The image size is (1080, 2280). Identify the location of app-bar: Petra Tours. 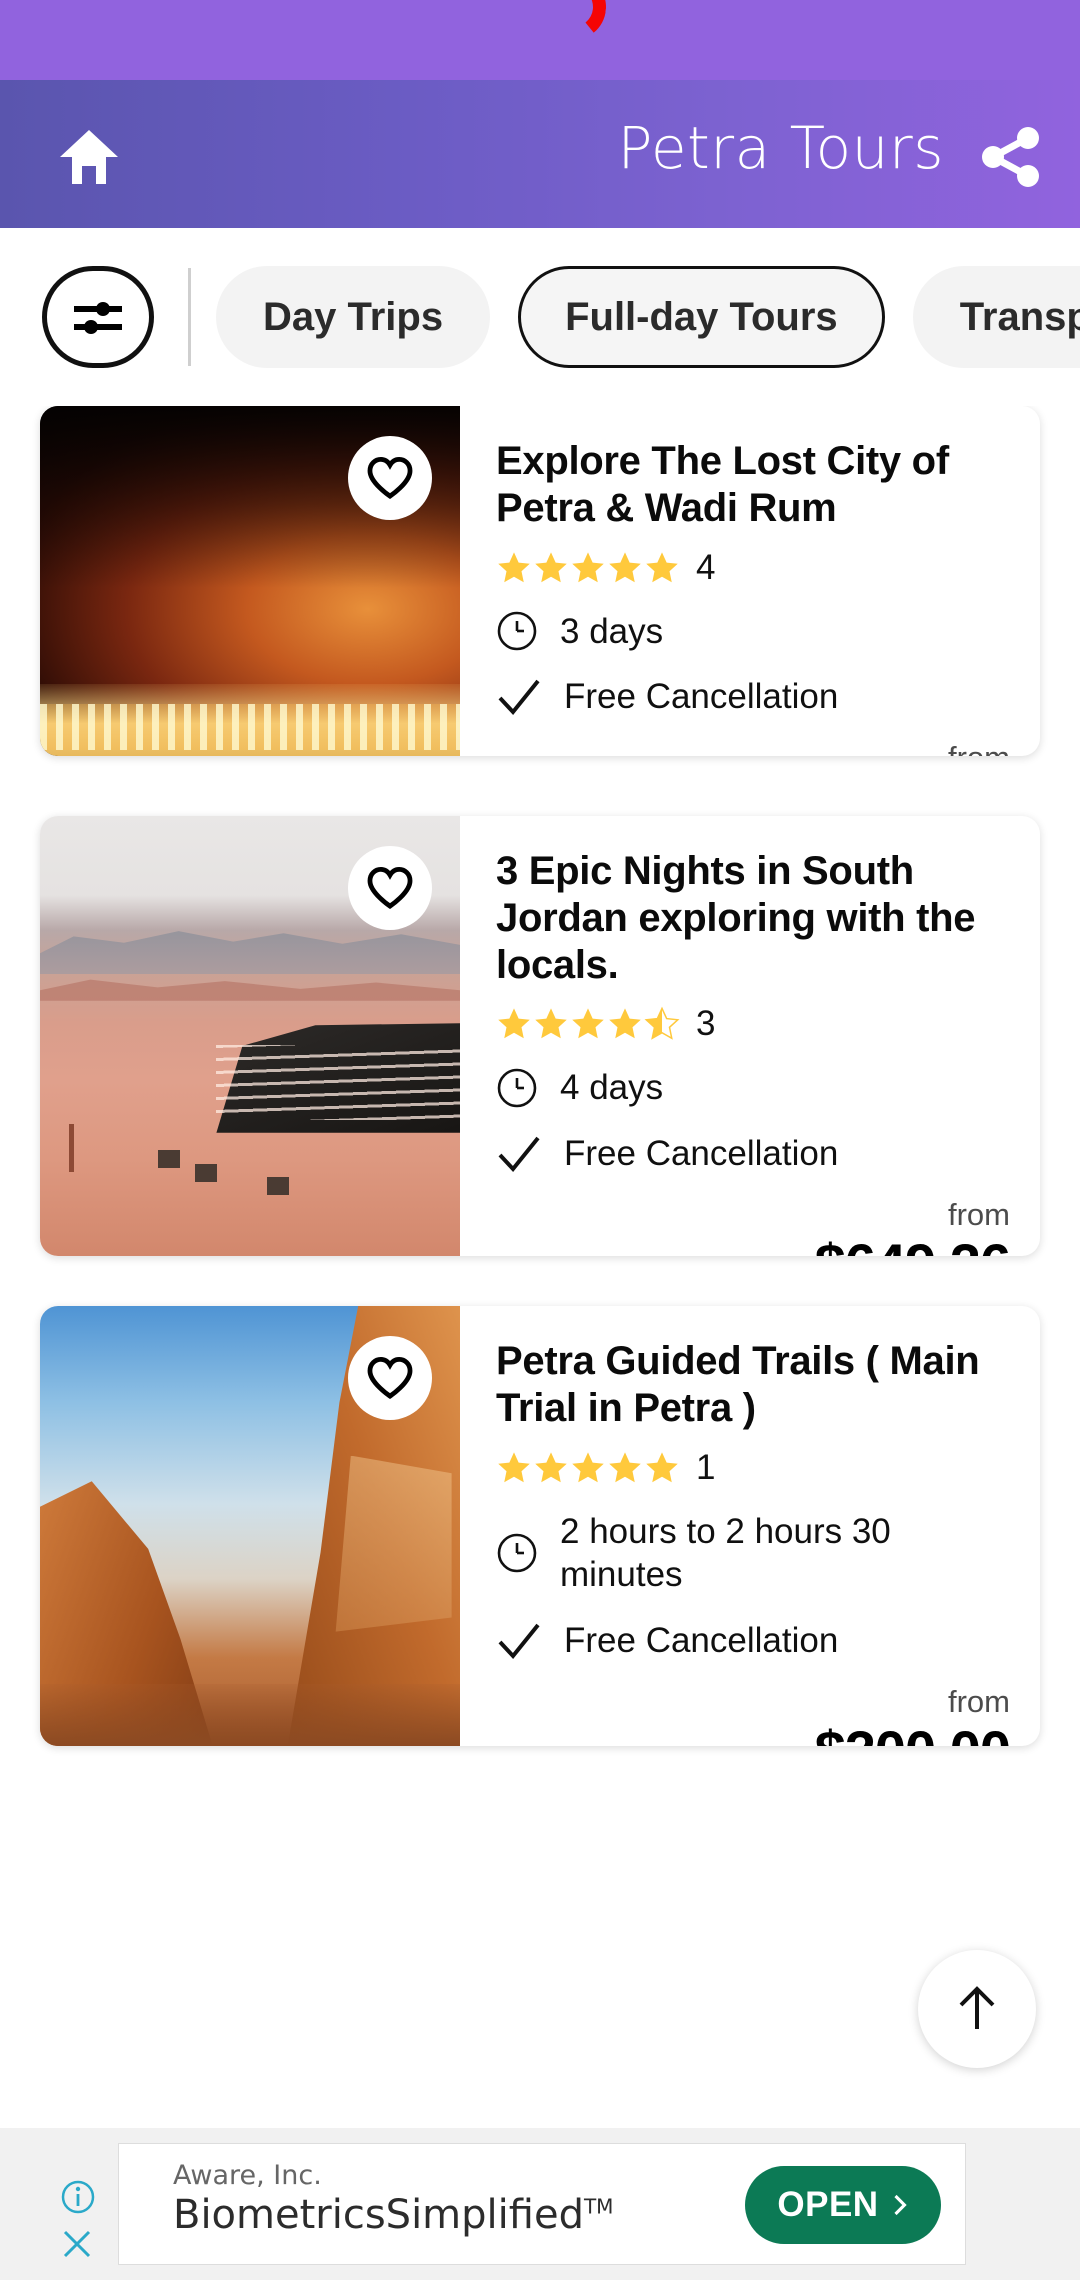
(540, 154).